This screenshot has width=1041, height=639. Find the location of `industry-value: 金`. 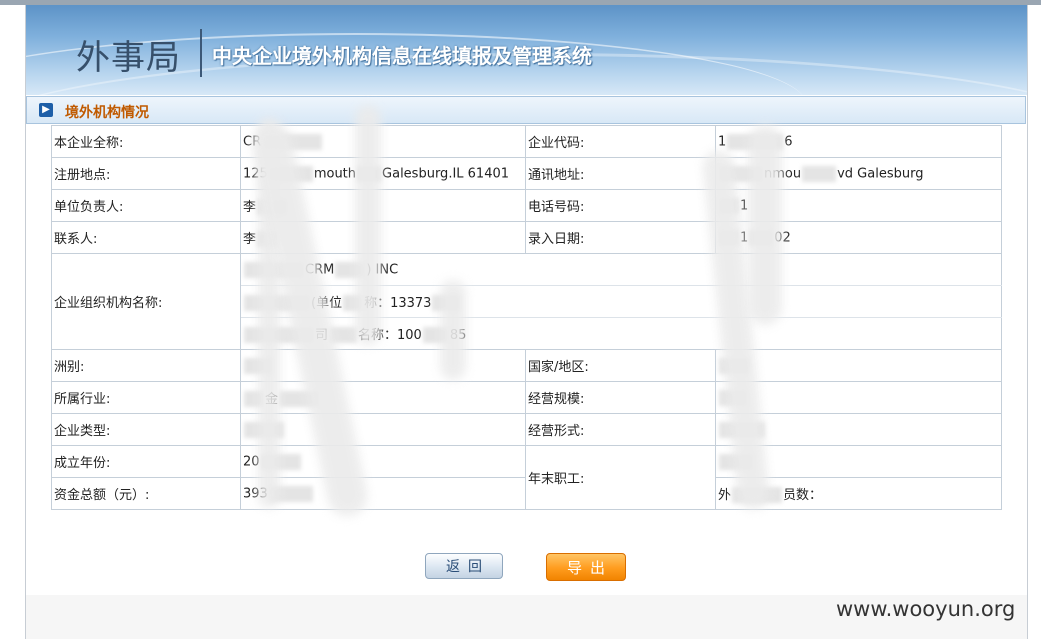

industry-value: 金 is located at coordinates (383, 397).